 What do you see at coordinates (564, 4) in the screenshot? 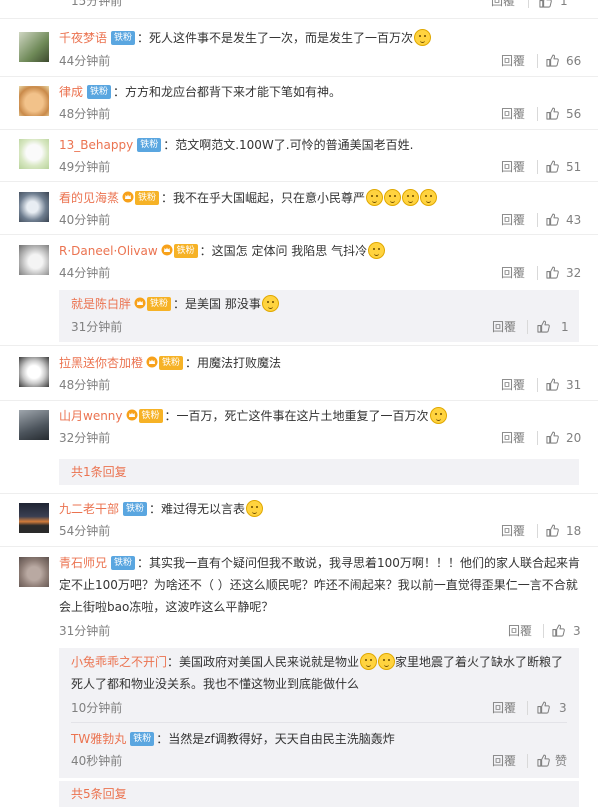
I see `like-count: 1` at bounding box center [564, 4].